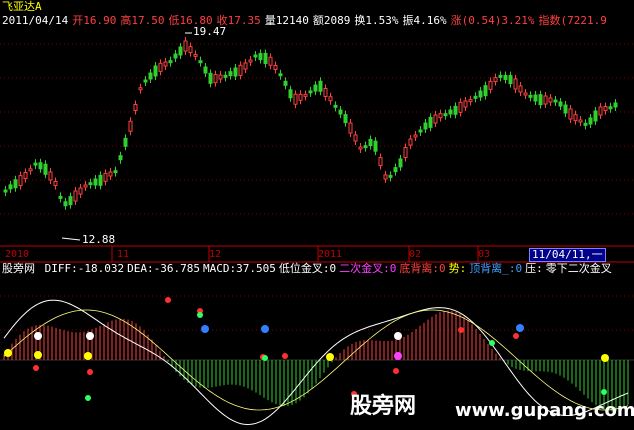 This screenshot has width=634, height=430. I want to click on indicator-field: 压:, so click(534, 268).